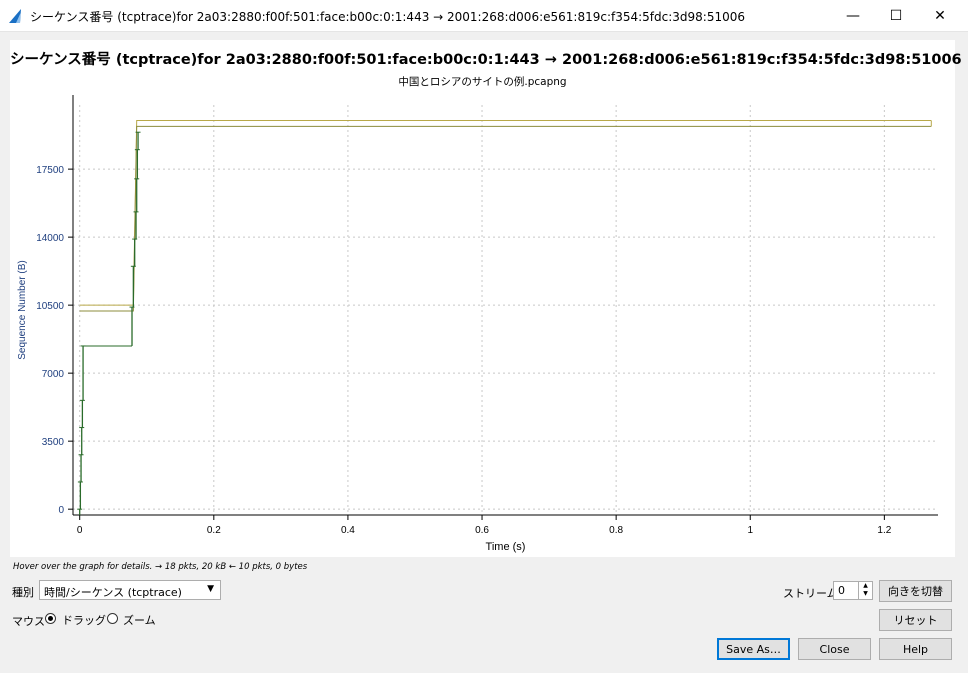  What do you see at coordinates (22, 310) in the screenshot?
I see `y-axis-label: Sequence Number (B)` at bounding box center [22, 310].